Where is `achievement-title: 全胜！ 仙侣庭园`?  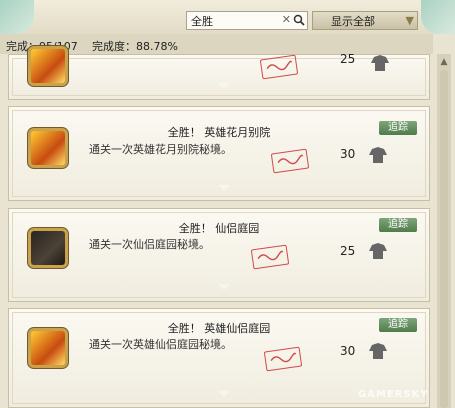
achievement-title: 全胜！ 仙侣庭园 is located at coordinates (219, 228).